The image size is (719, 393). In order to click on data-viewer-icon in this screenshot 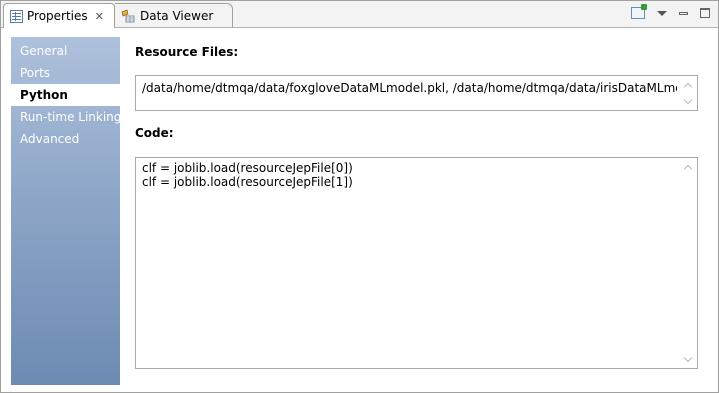, I will do `click(128, 16)`.